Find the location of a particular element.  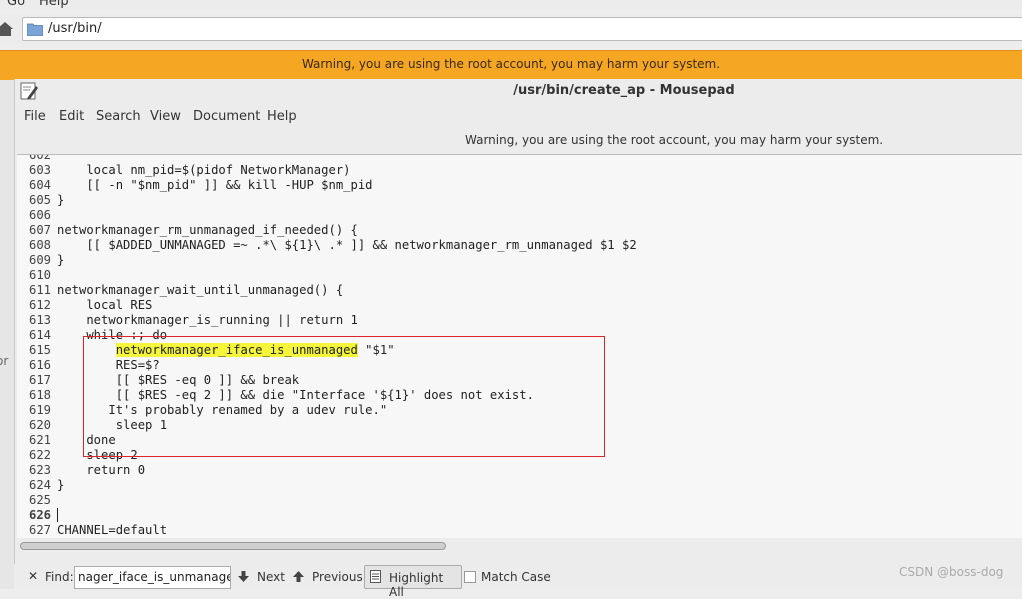

code-segment: [[ -n "$nm_pid" ]] && kill -HUP $nm_pid is located at coordinates (215, 185).